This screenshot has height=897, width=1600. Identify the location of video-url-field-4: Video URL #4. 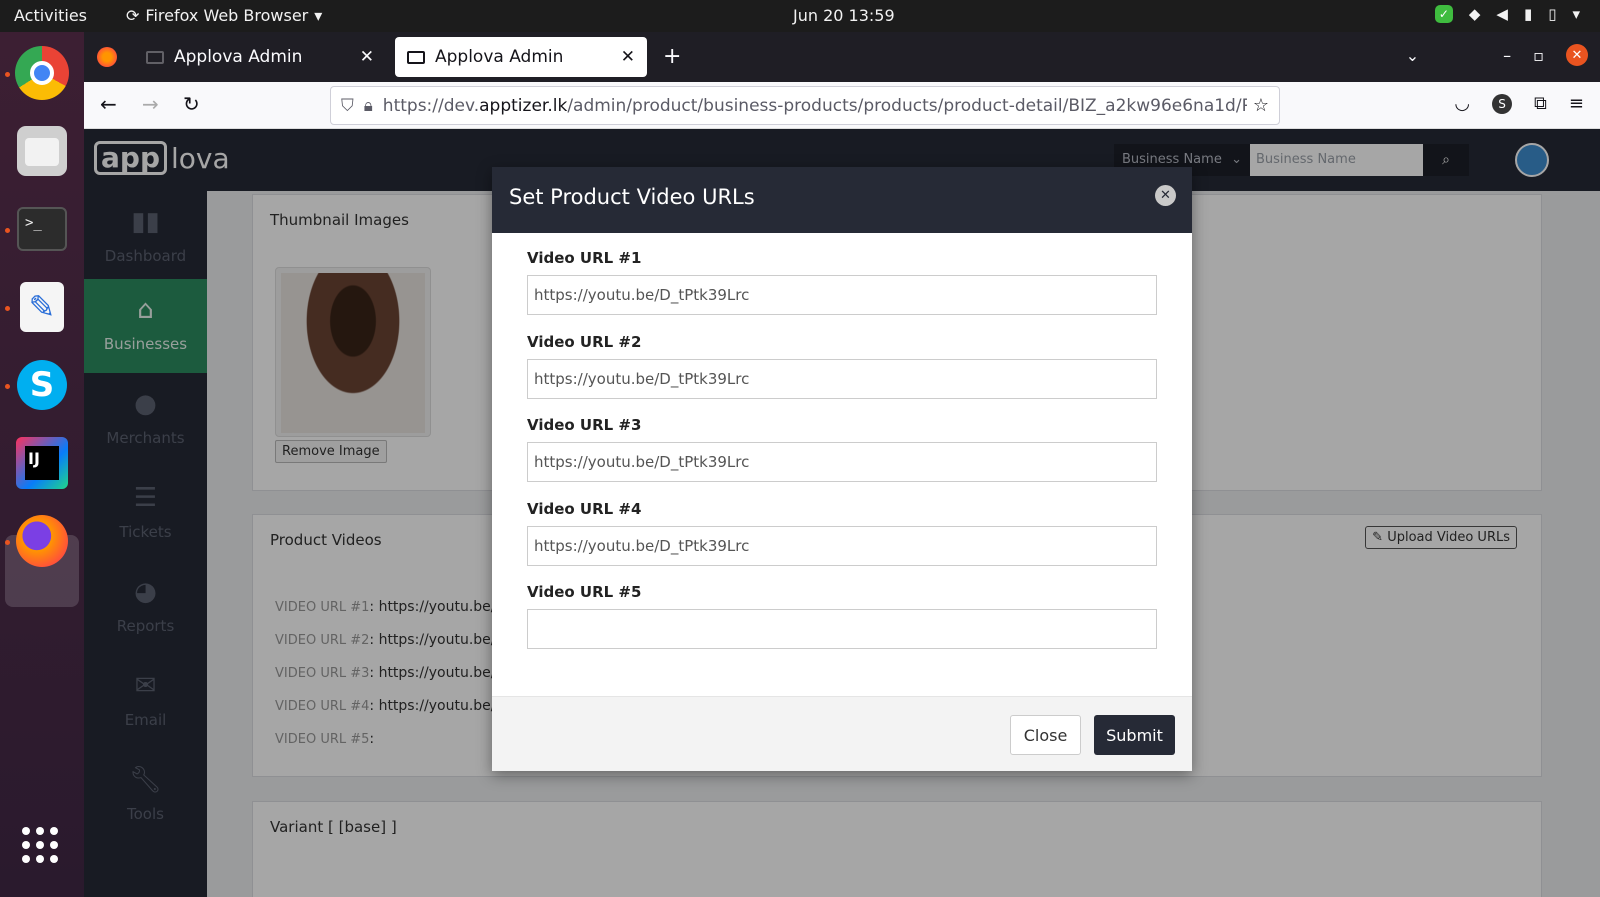
(842, 533).